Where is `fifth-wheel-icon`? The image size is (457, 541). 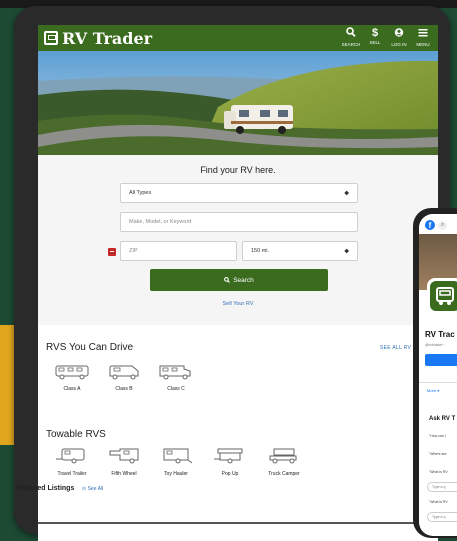 fifth-wheel-icon is located at coordinates (124, 456).